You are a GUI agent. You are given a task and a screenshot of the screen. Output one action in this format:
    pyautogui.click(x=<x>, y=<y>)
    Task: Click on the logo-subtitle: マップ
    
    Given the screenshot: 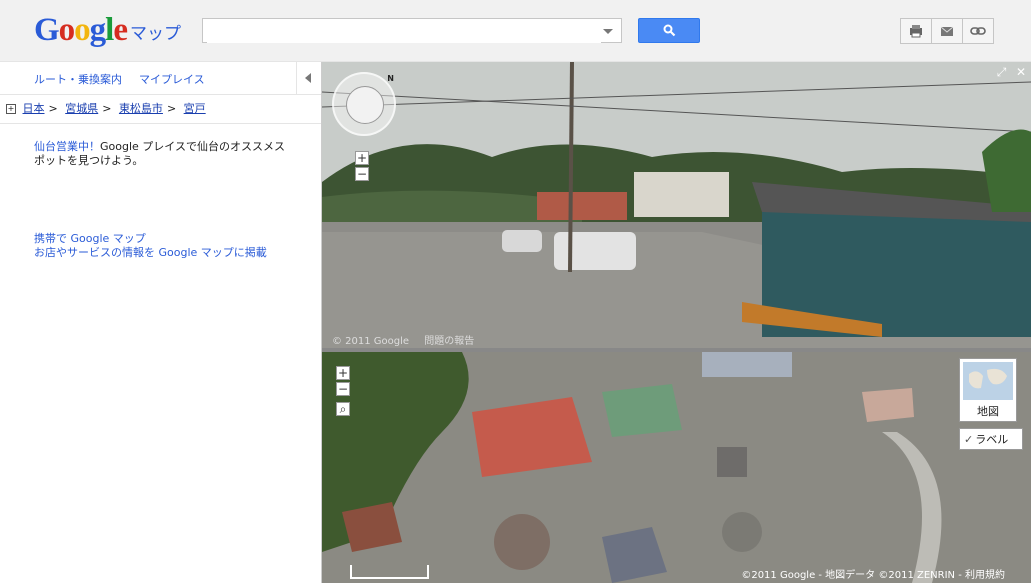 What is the action you would take?
    pyautogui.click(x=155, y=34)
    